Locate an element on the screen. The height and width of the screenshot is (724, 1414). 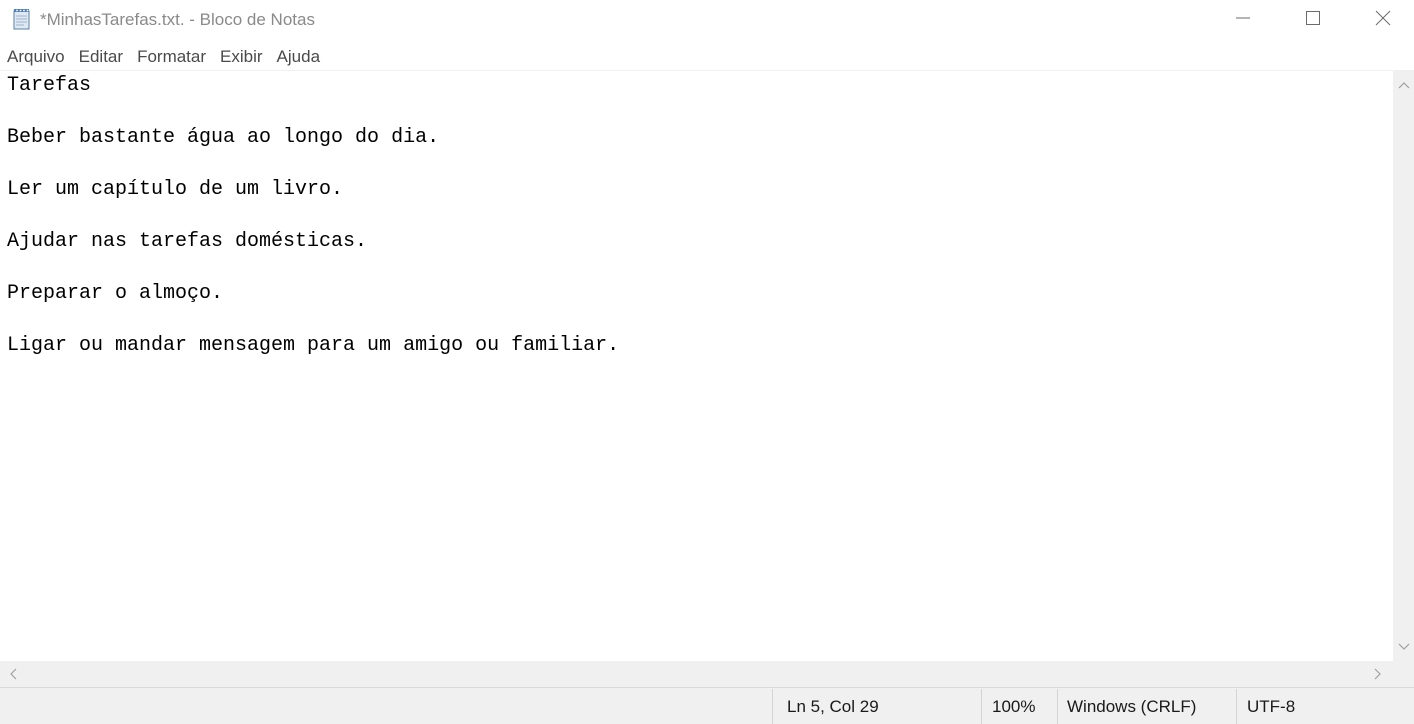
menu-bar: Arquivo Editar Formatar Exibir Ajuda is located at coordinates (163, 57).